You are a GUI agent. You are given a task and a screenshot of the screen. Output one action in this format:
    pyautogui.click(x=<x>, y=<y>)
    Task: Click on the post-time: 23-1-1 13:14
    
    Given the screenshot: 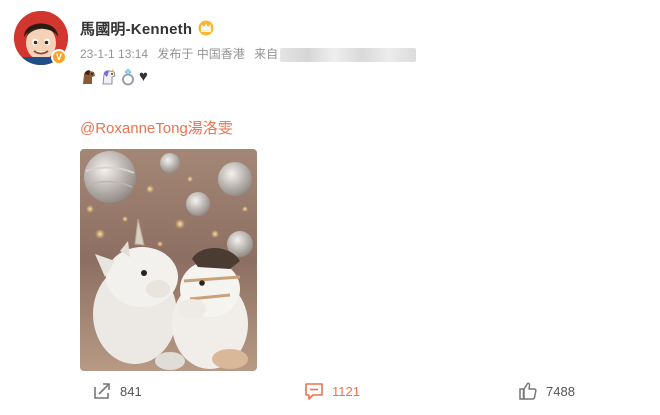 What is the action you would take?
    pyautogui.click(x=114, y=54)
    